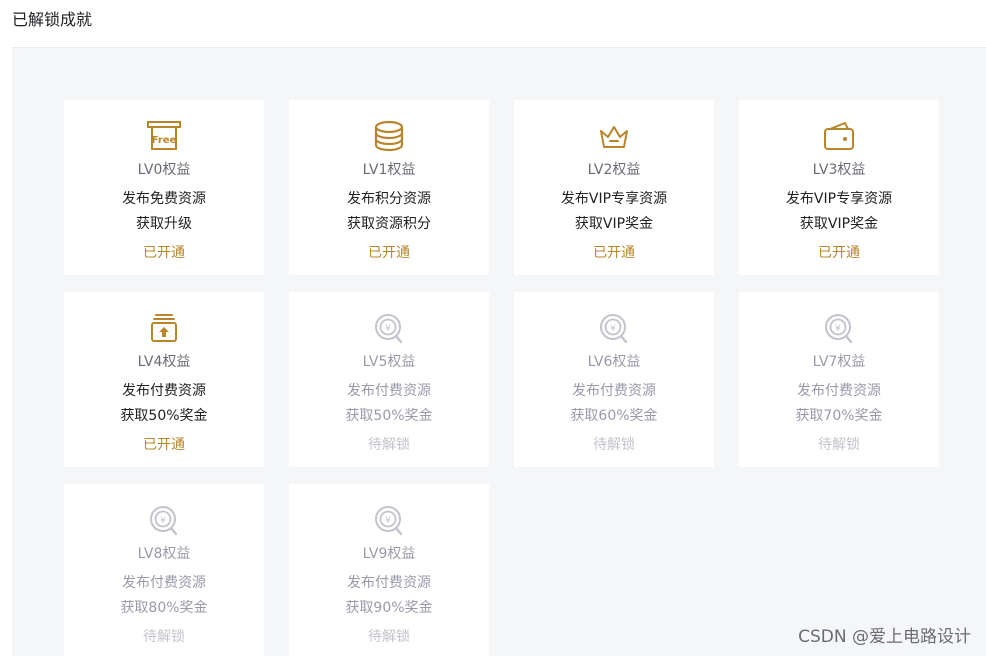  What do you see at coordinates (884, 637) in the screenshot?
I see `watermark: CSDN @爱上电路设计` at bounding box center [884, 637].